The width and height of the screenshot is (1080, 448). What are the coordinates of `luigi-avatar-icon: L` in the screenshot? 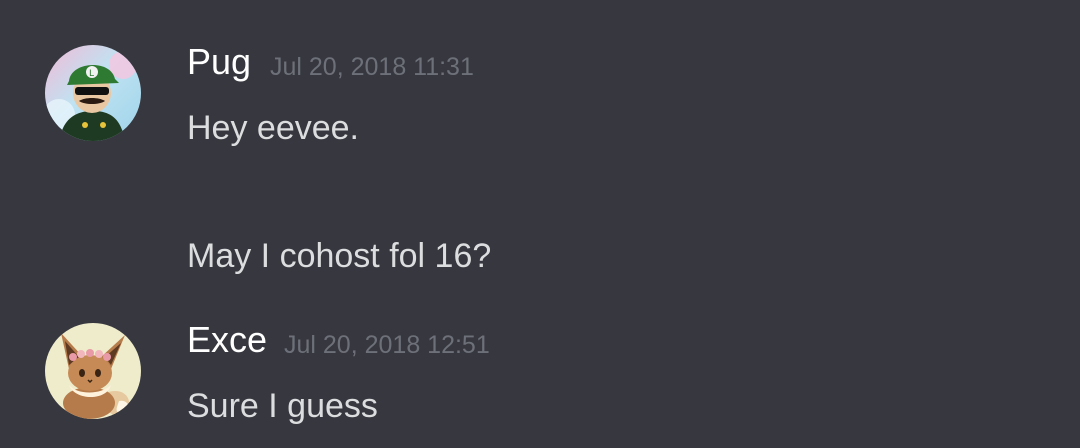 It's located at (93, 93).